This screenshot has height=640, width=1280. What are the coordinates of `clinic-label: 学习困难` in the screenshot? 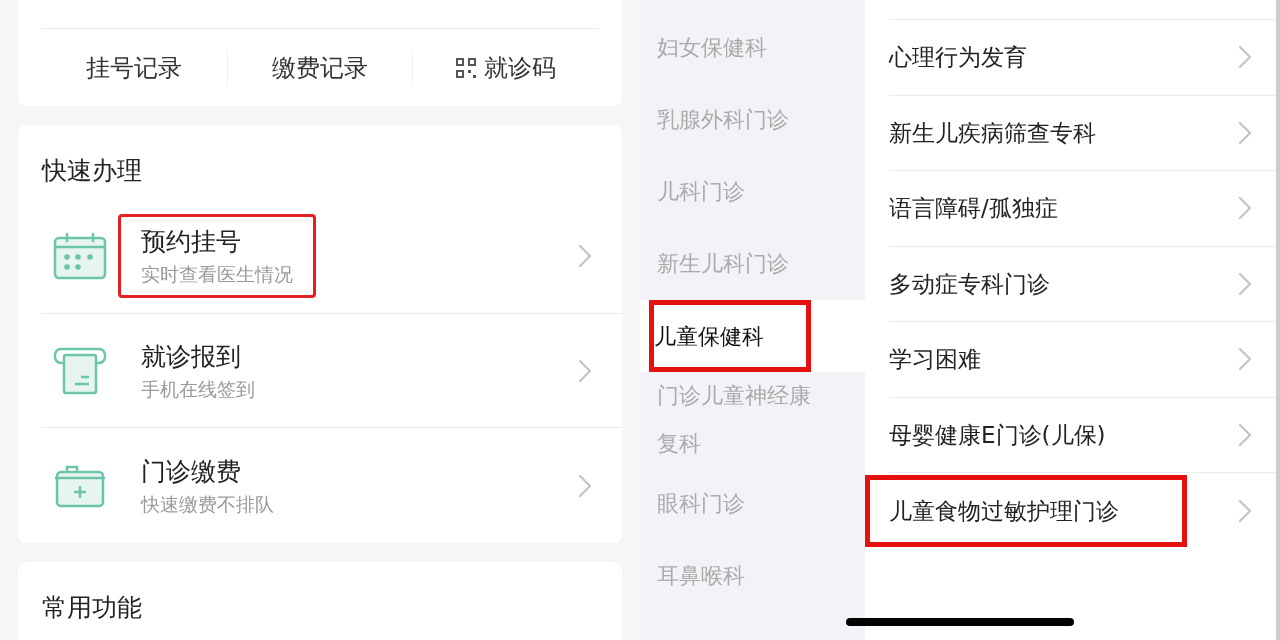 It's located at (935, 359).